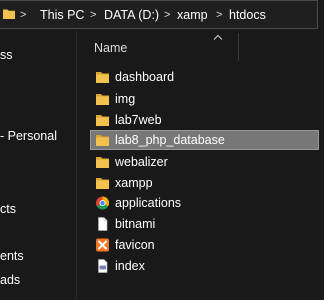 The width and height of the screenshot is (324, 300). What do you see at coordinates (204, 183) in the screenshot?
I see `file-row-xampp: xampp` at bounding box center [204, 183].